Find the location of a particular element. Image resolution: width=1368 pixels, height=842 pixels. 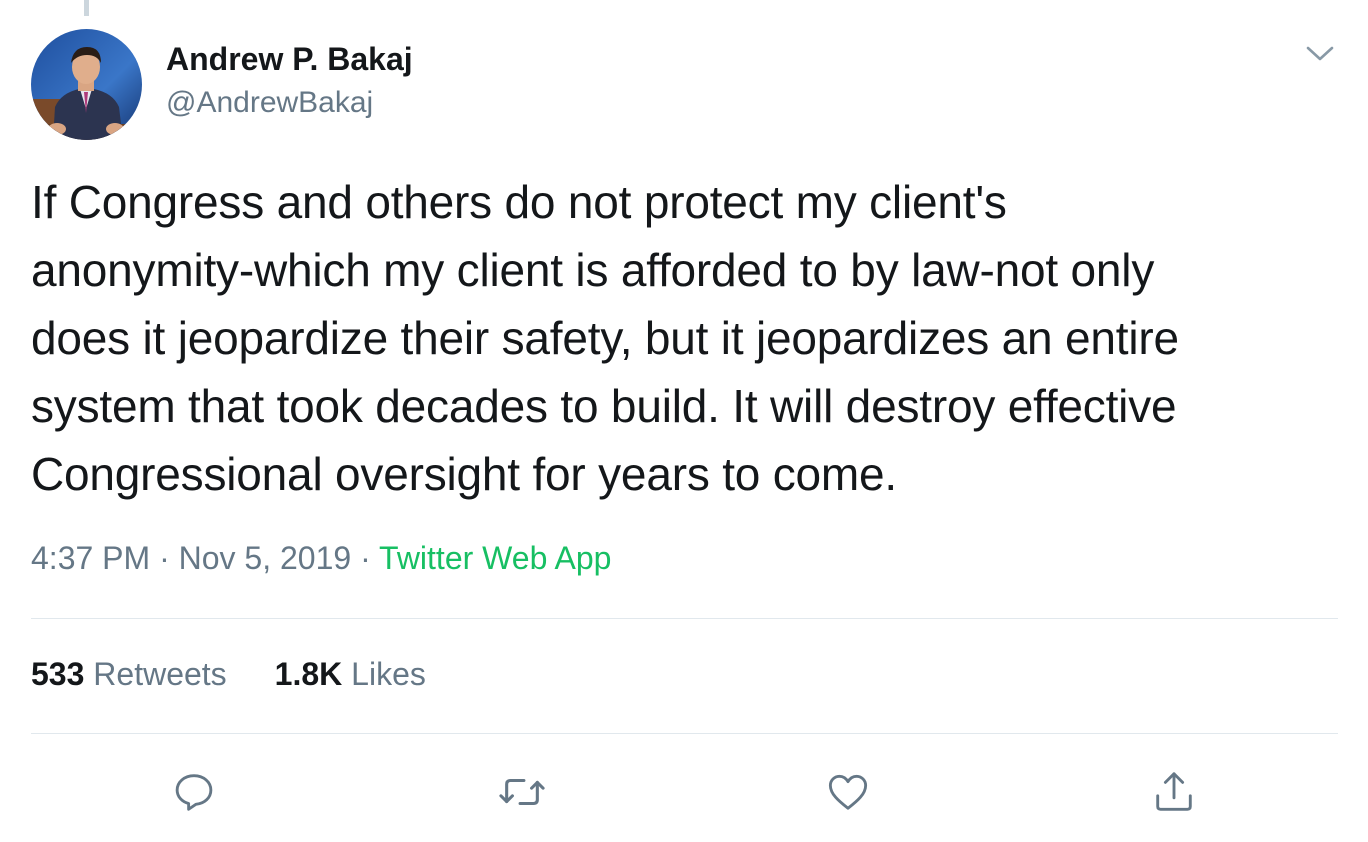

reply-icon is located at coordinates (194, 792).